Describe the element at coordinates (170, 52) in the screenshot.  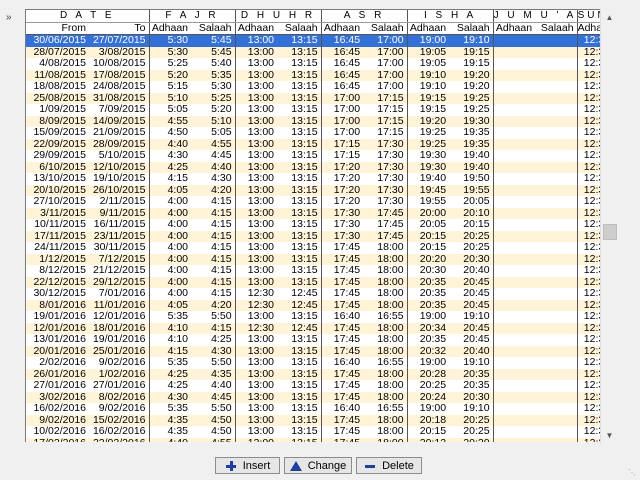
I see `table-cell: 5:30` at that location.